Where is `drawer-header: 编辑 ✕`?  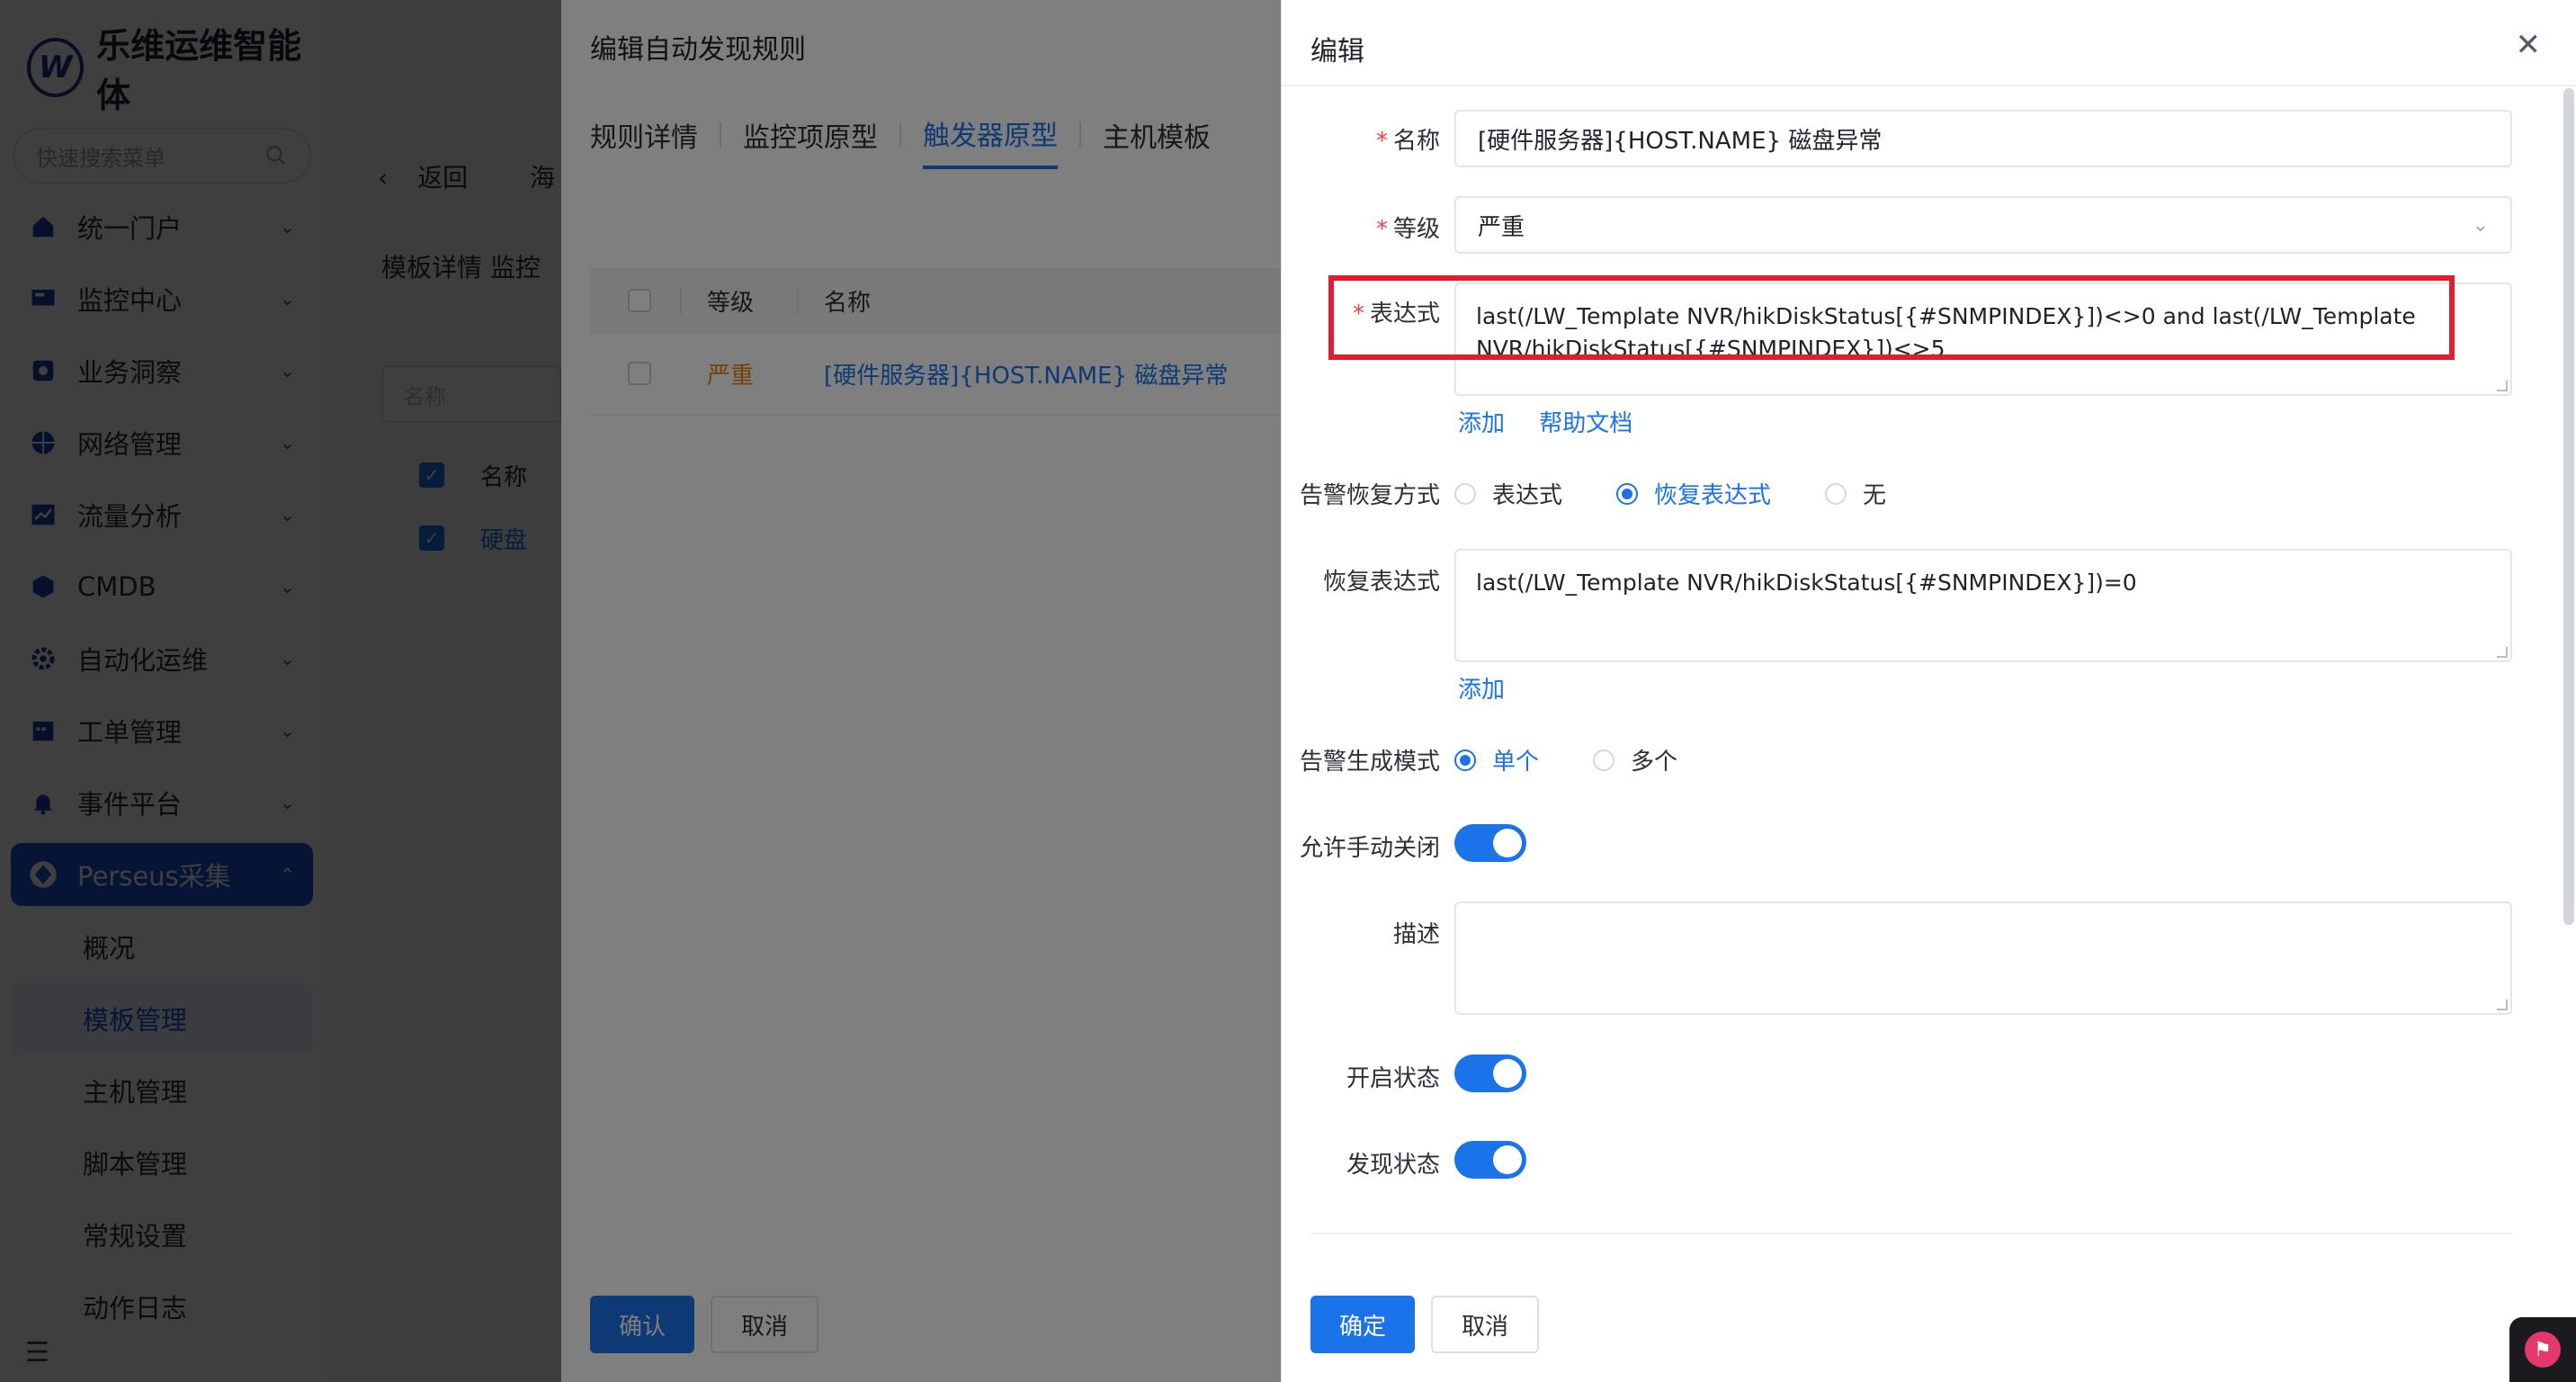
drawer-header: 编辑 ✕ is located at coordinates (1929, 43).